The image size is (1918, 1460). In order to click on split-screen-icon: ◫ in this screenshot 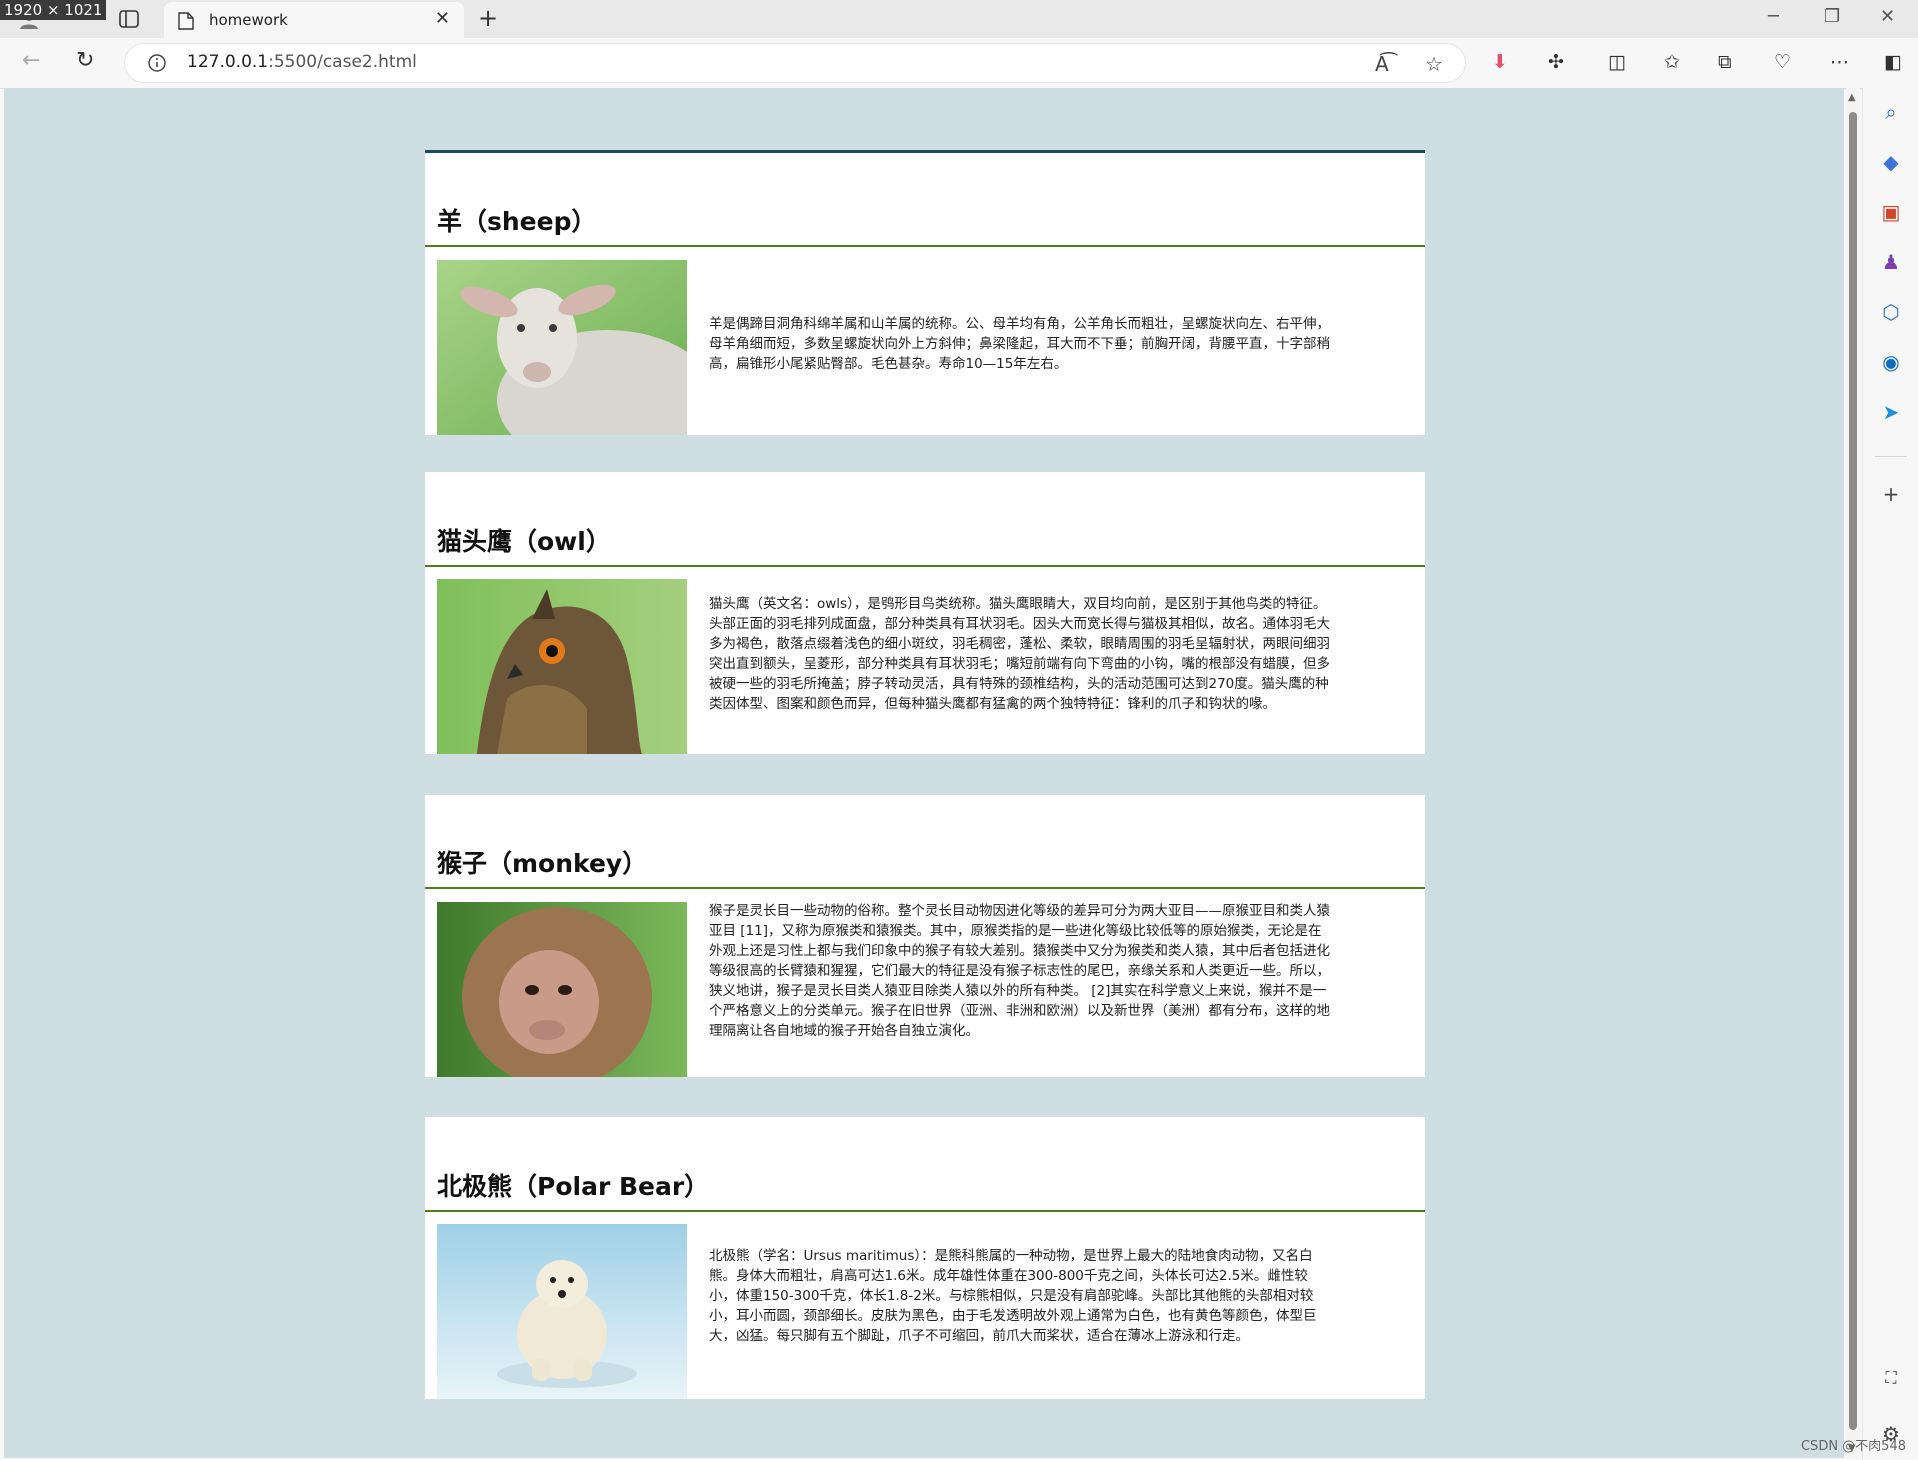, I will do `click(1617, 62)`.